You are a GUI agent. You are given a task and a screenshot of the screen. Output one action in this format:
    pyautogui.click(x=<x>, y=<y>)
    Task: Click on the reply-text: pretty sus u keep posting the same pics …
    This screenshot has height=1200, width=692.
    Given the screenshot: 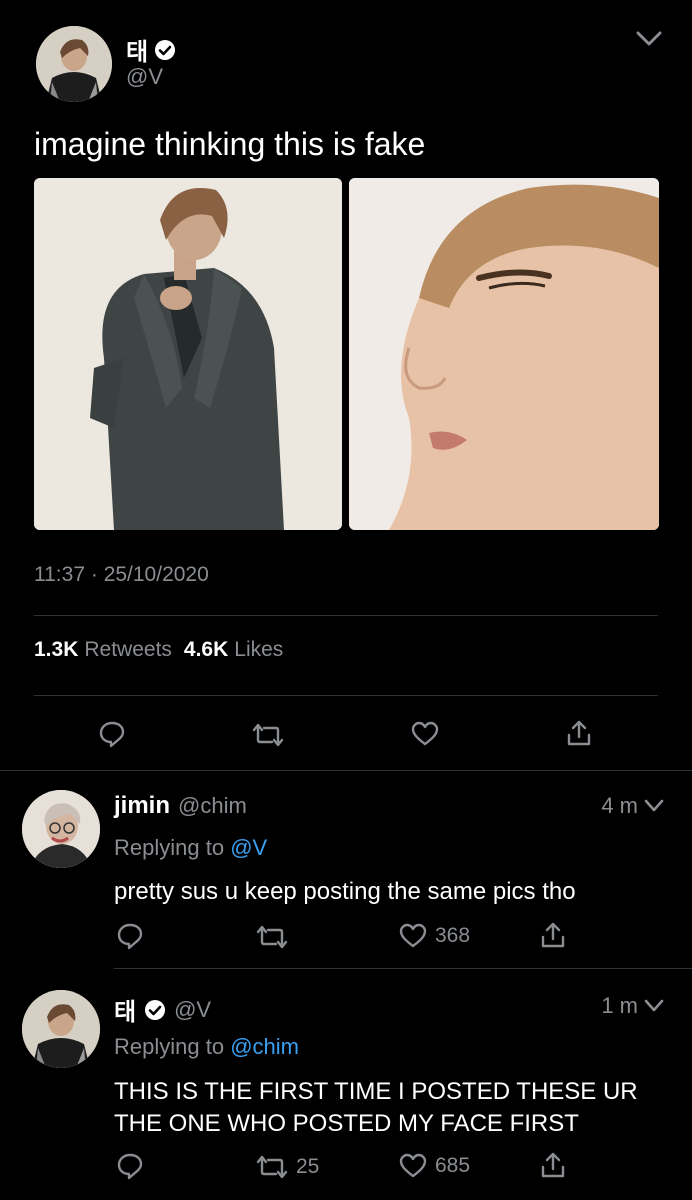 What is the action you would take?
    pyautogui.click(x=345, y=891)
    